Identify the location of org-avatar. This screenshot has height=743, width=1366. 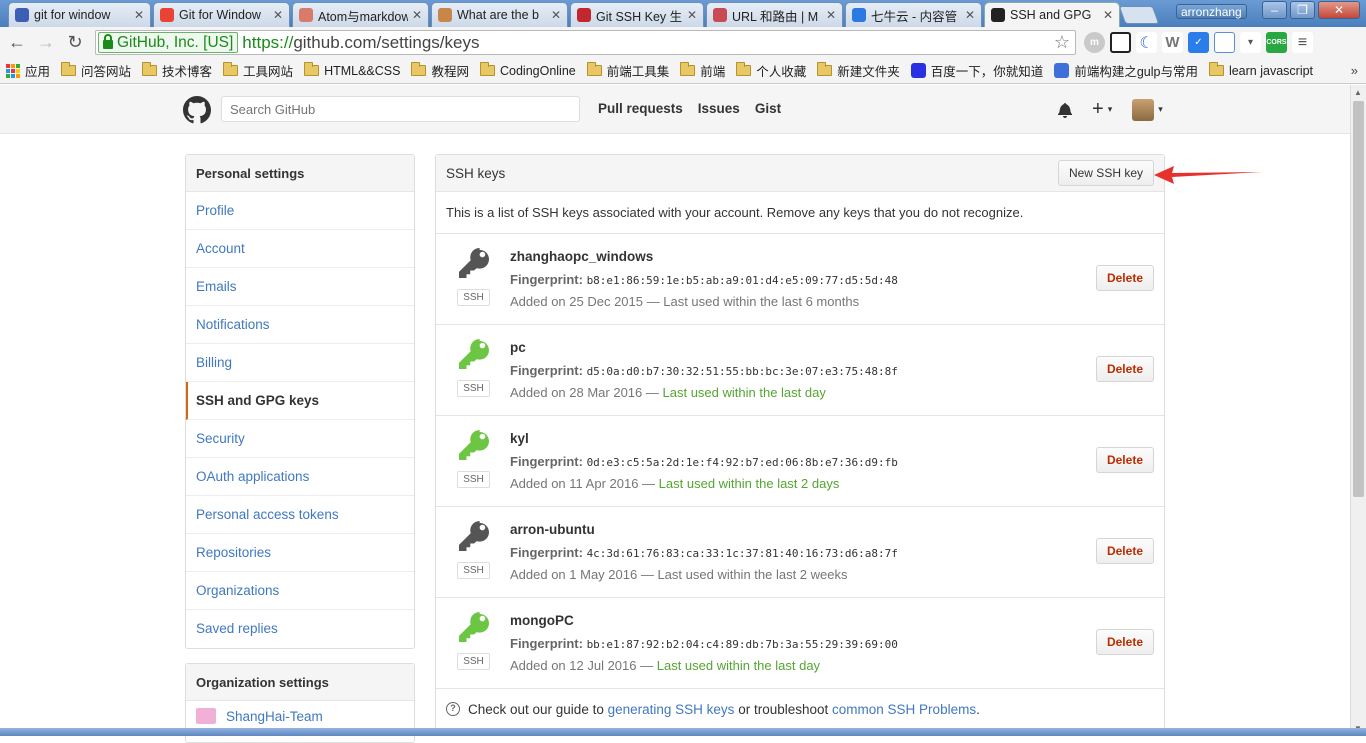
(206, 716).